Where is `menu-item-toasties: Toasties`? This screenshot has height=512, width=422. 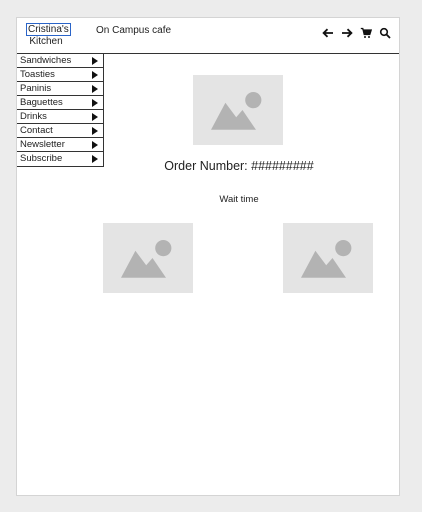 menu-item-toasties: Toasties is located at coordinates (60, 75).